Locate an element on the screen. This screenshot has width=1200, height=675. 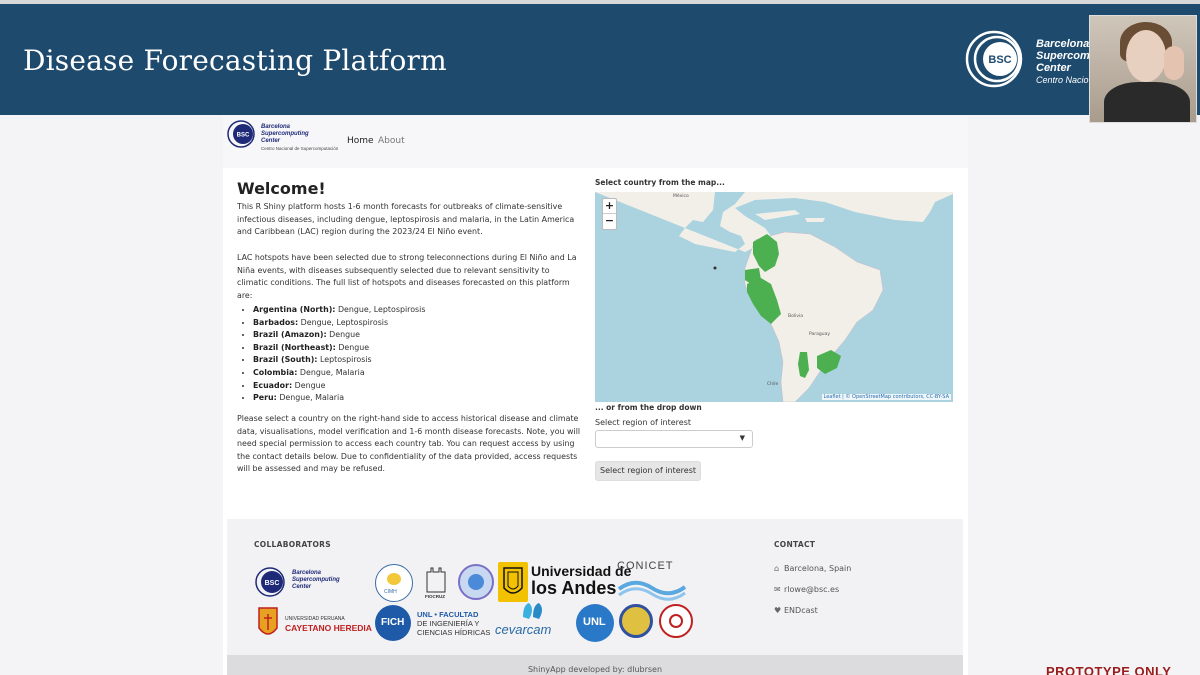
hotspot-diseases: Leptospirosis is located at coordinates (344, 360).